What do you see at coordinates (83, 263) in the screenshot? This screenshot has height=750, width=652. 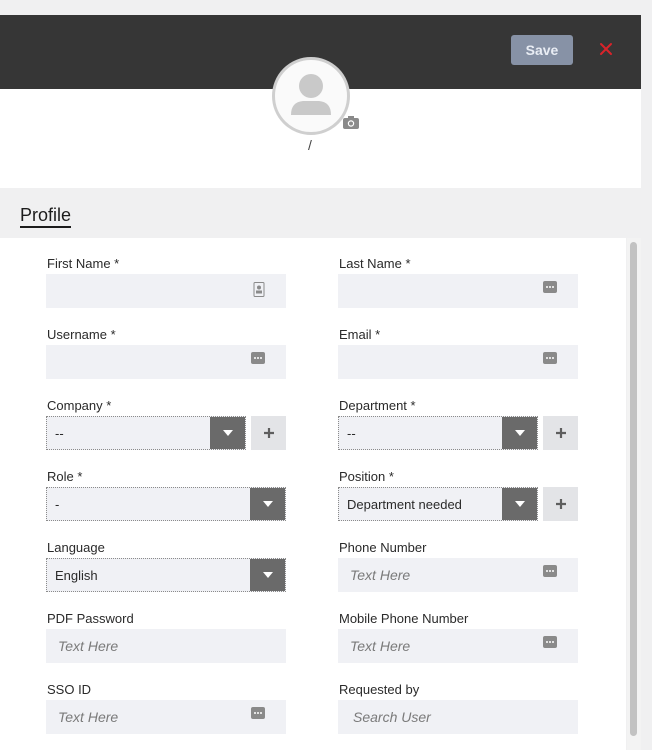 I see `first-name-label: First Name *` at bounding box center [83, 263].